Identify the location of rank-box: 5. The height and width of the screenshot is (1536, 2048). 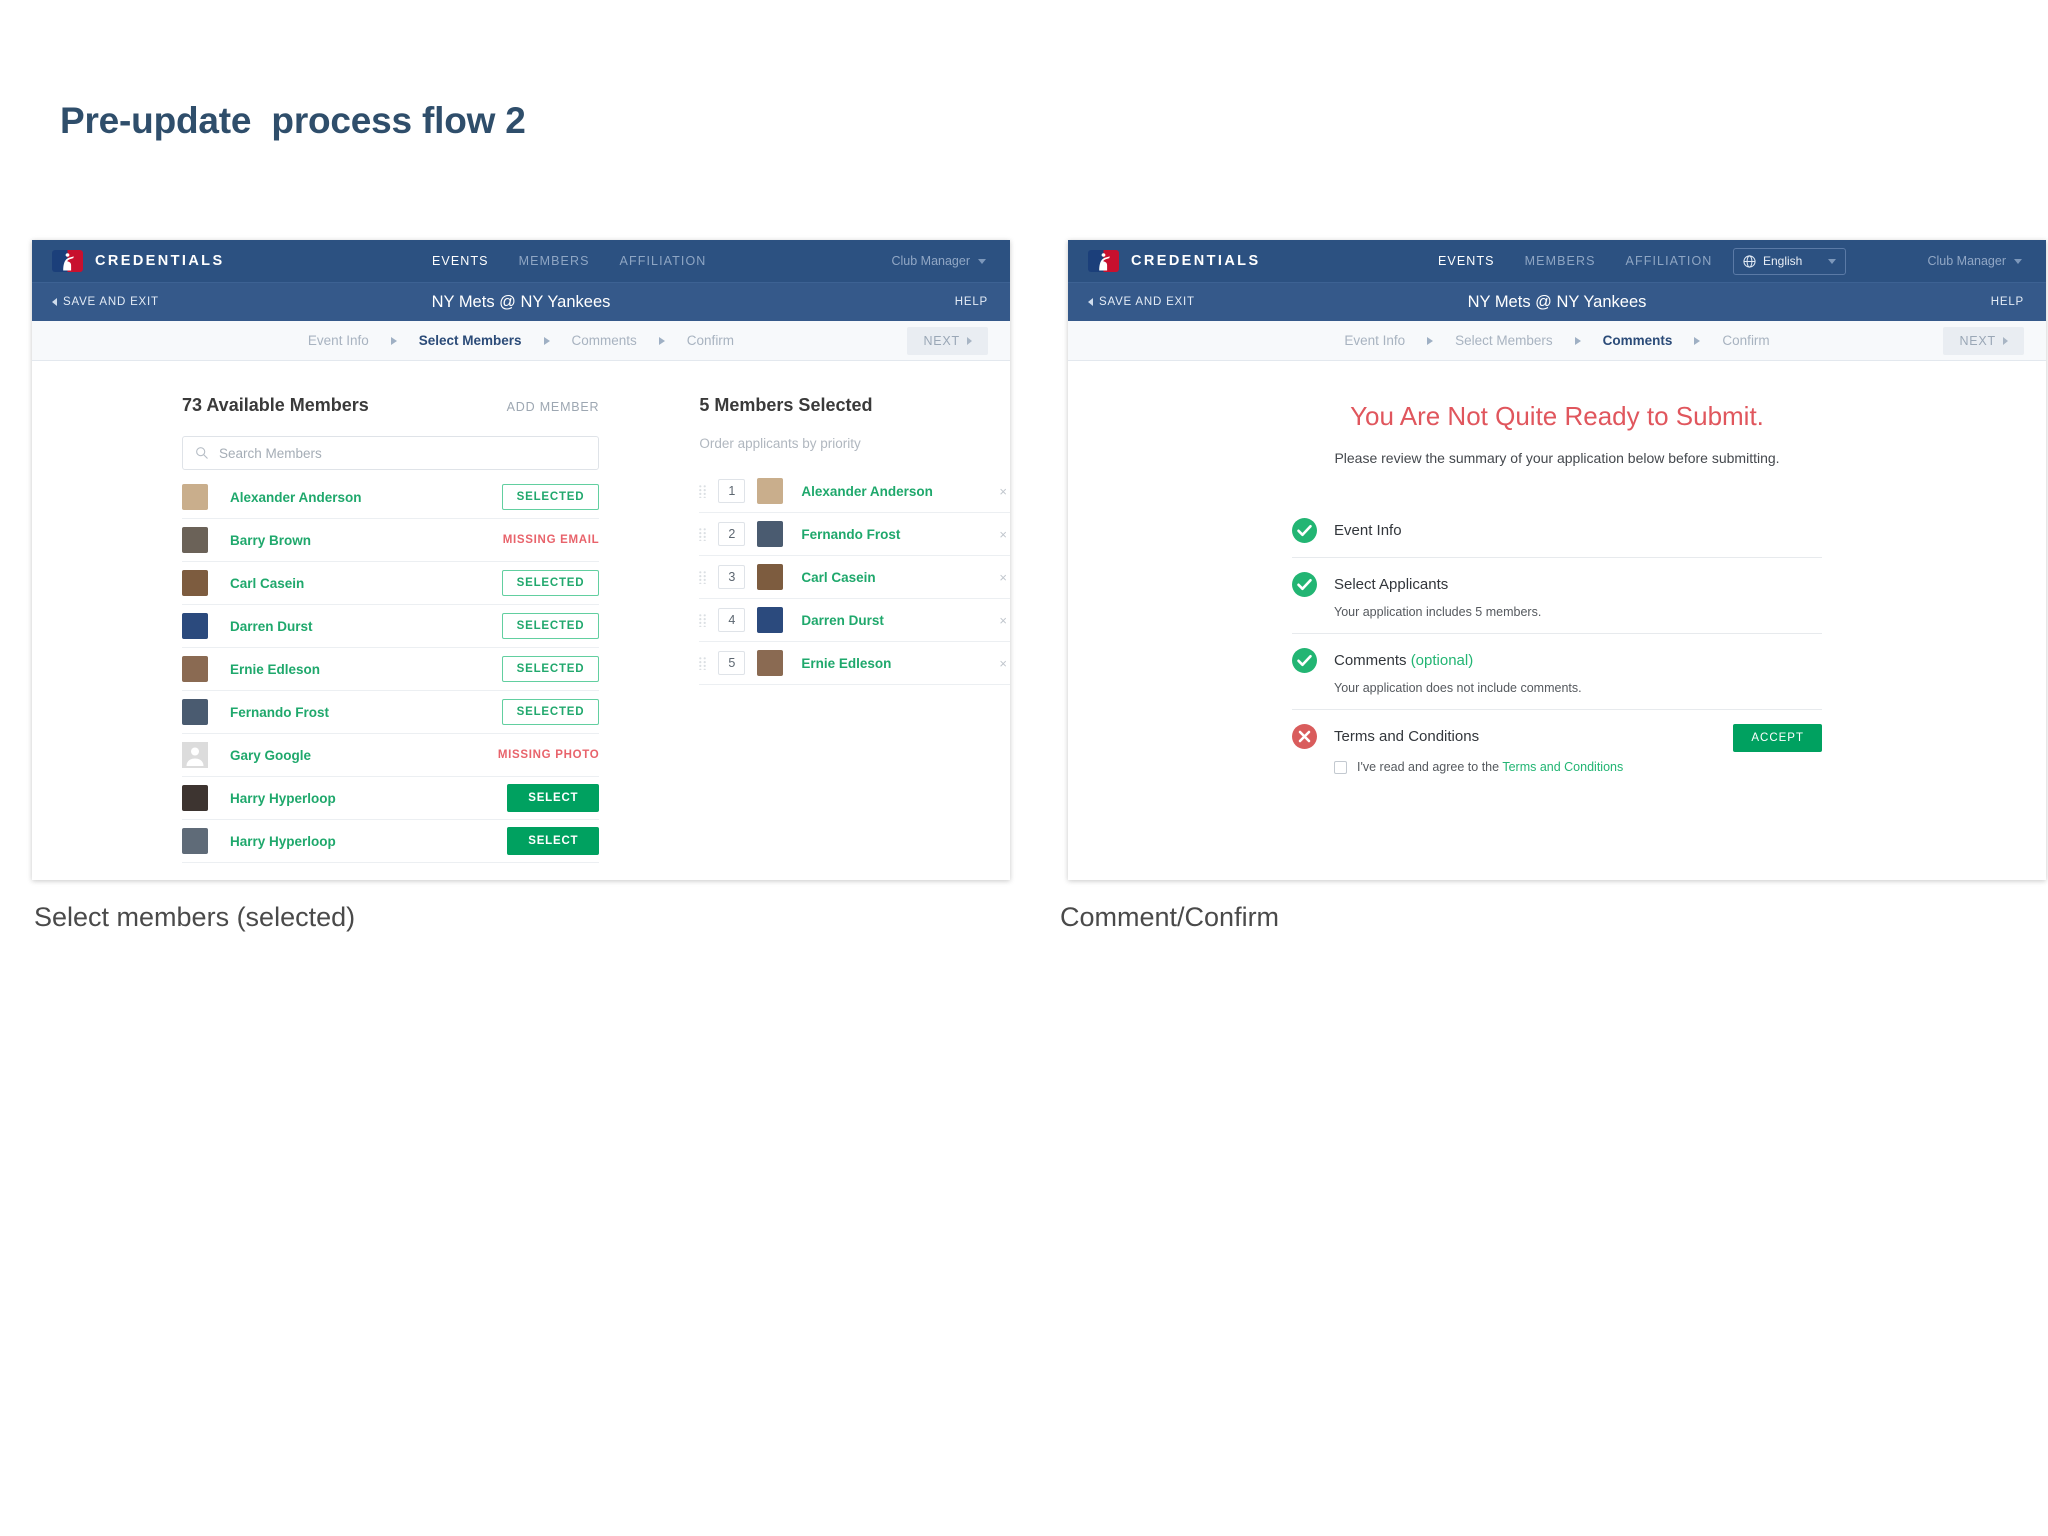
(732, 663).